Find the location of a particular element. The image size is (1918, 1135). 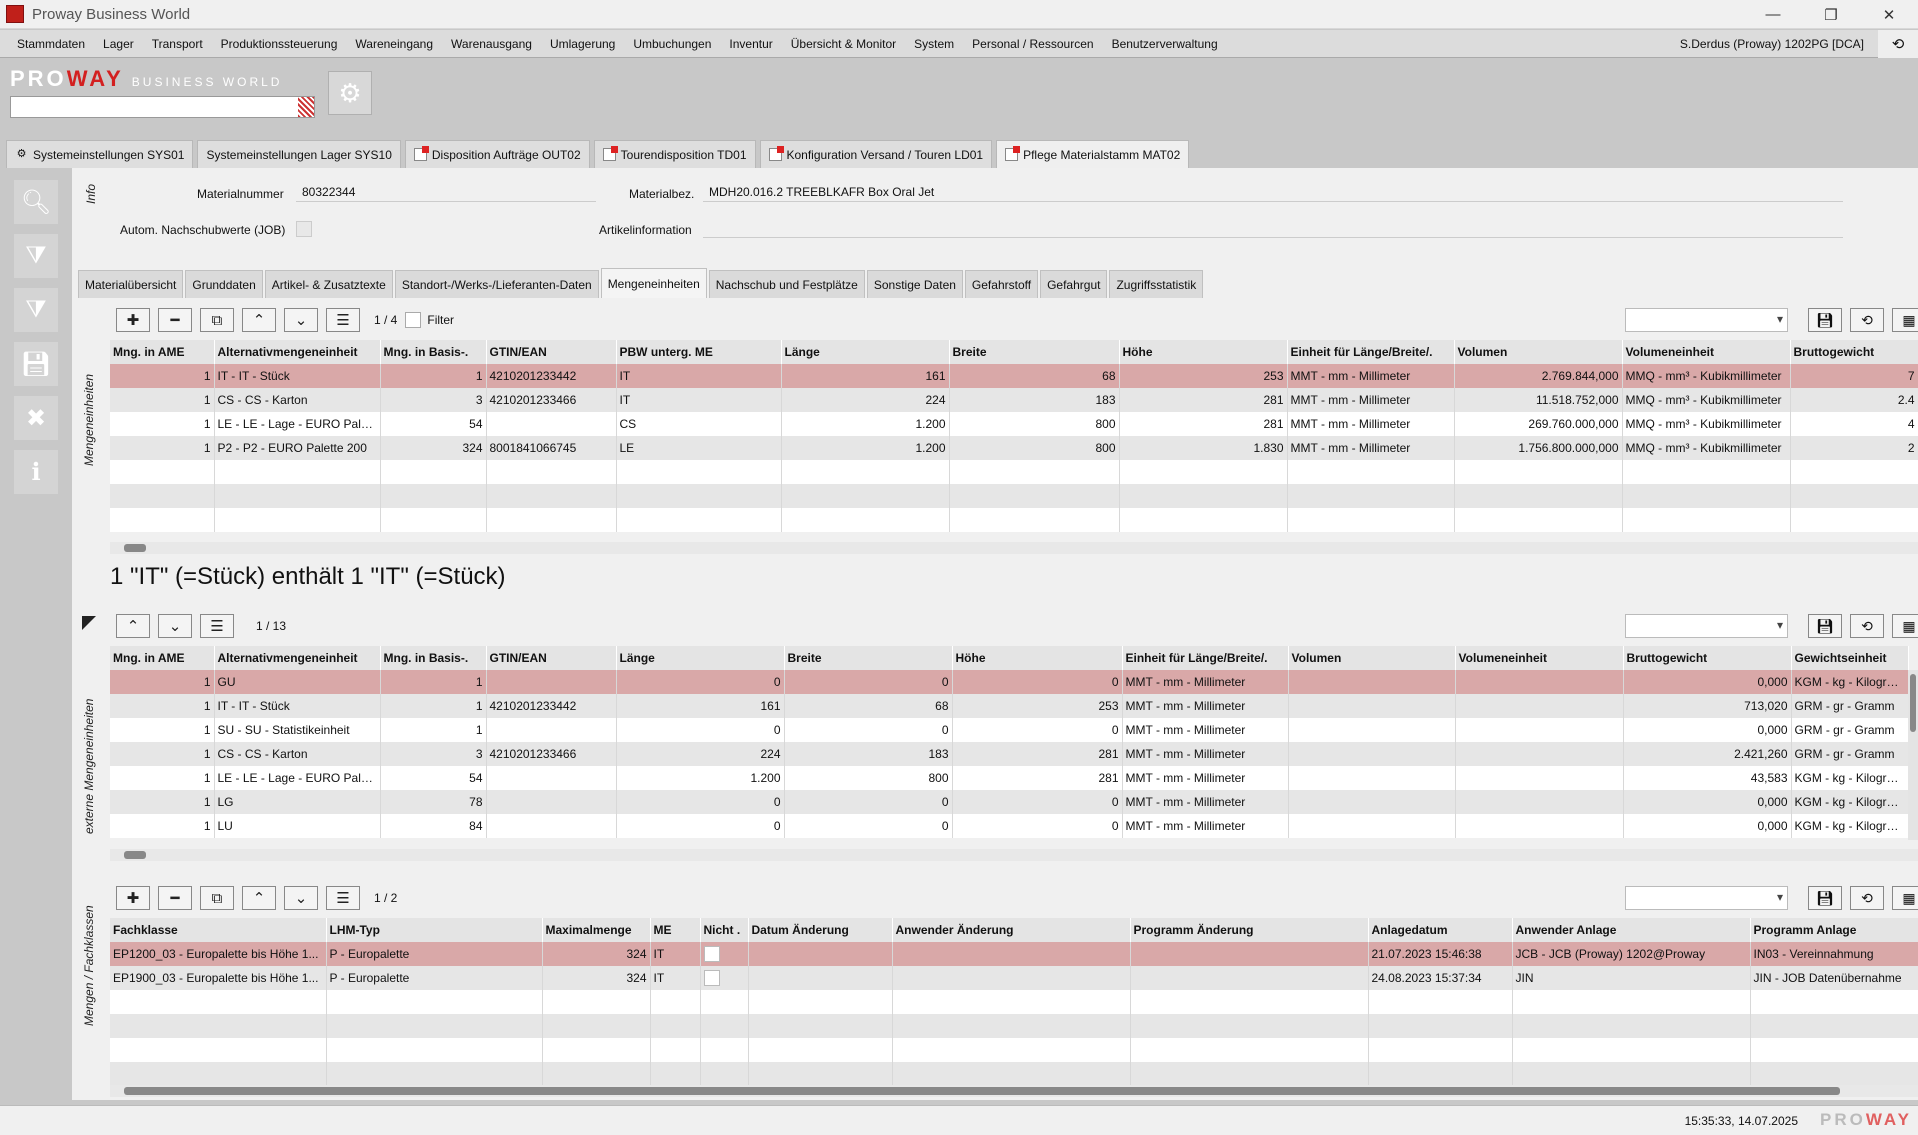

table-cell: 269.760.000,000 is located at coordinates (1538, 424).